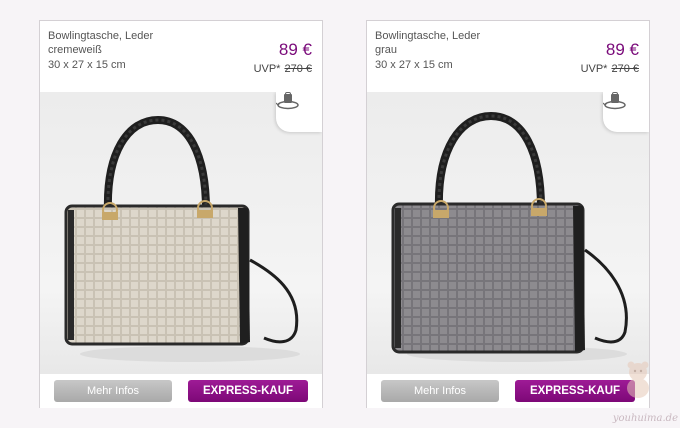 Image resolution: width=680 pixels, height=428 pixels. Describe the element at coordinates (645, 418) in the screenshot. I see `watermark-text: youhuima.de` at that location.